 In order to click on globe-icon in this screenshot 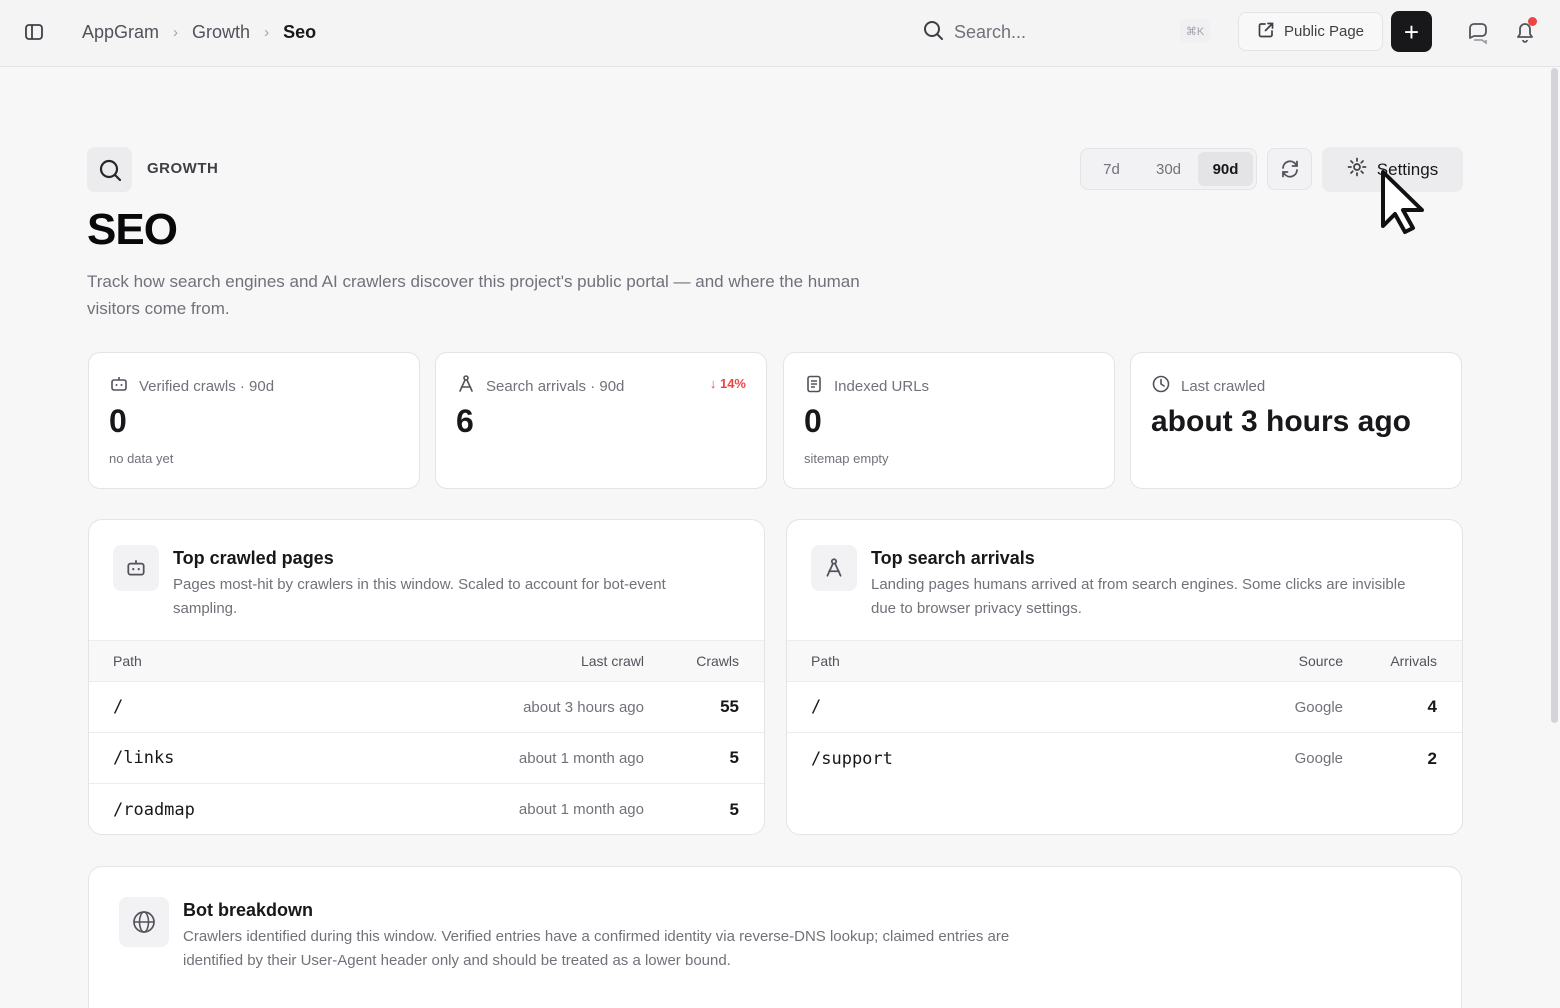, I will do `click(144, 922)`.